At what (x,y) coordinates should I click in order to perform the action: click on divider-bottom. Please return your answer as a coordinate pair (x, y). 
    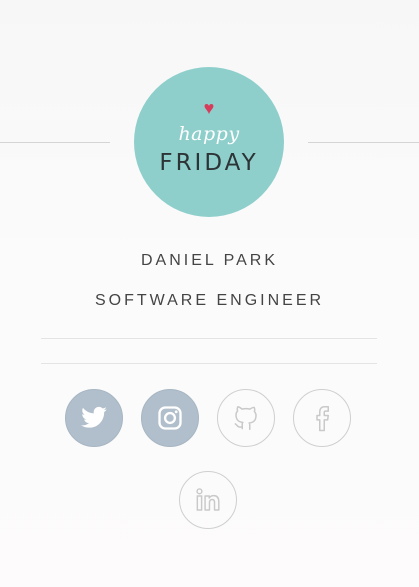
    Looking at the image, I should click on (209, 363).